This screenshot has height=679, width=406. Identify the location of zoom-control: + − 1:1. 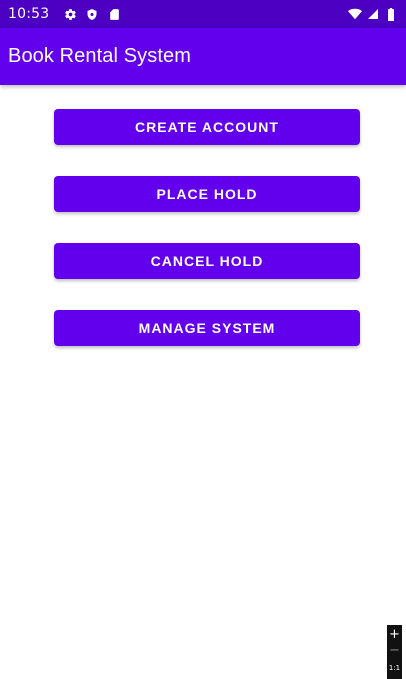
(394, 652).